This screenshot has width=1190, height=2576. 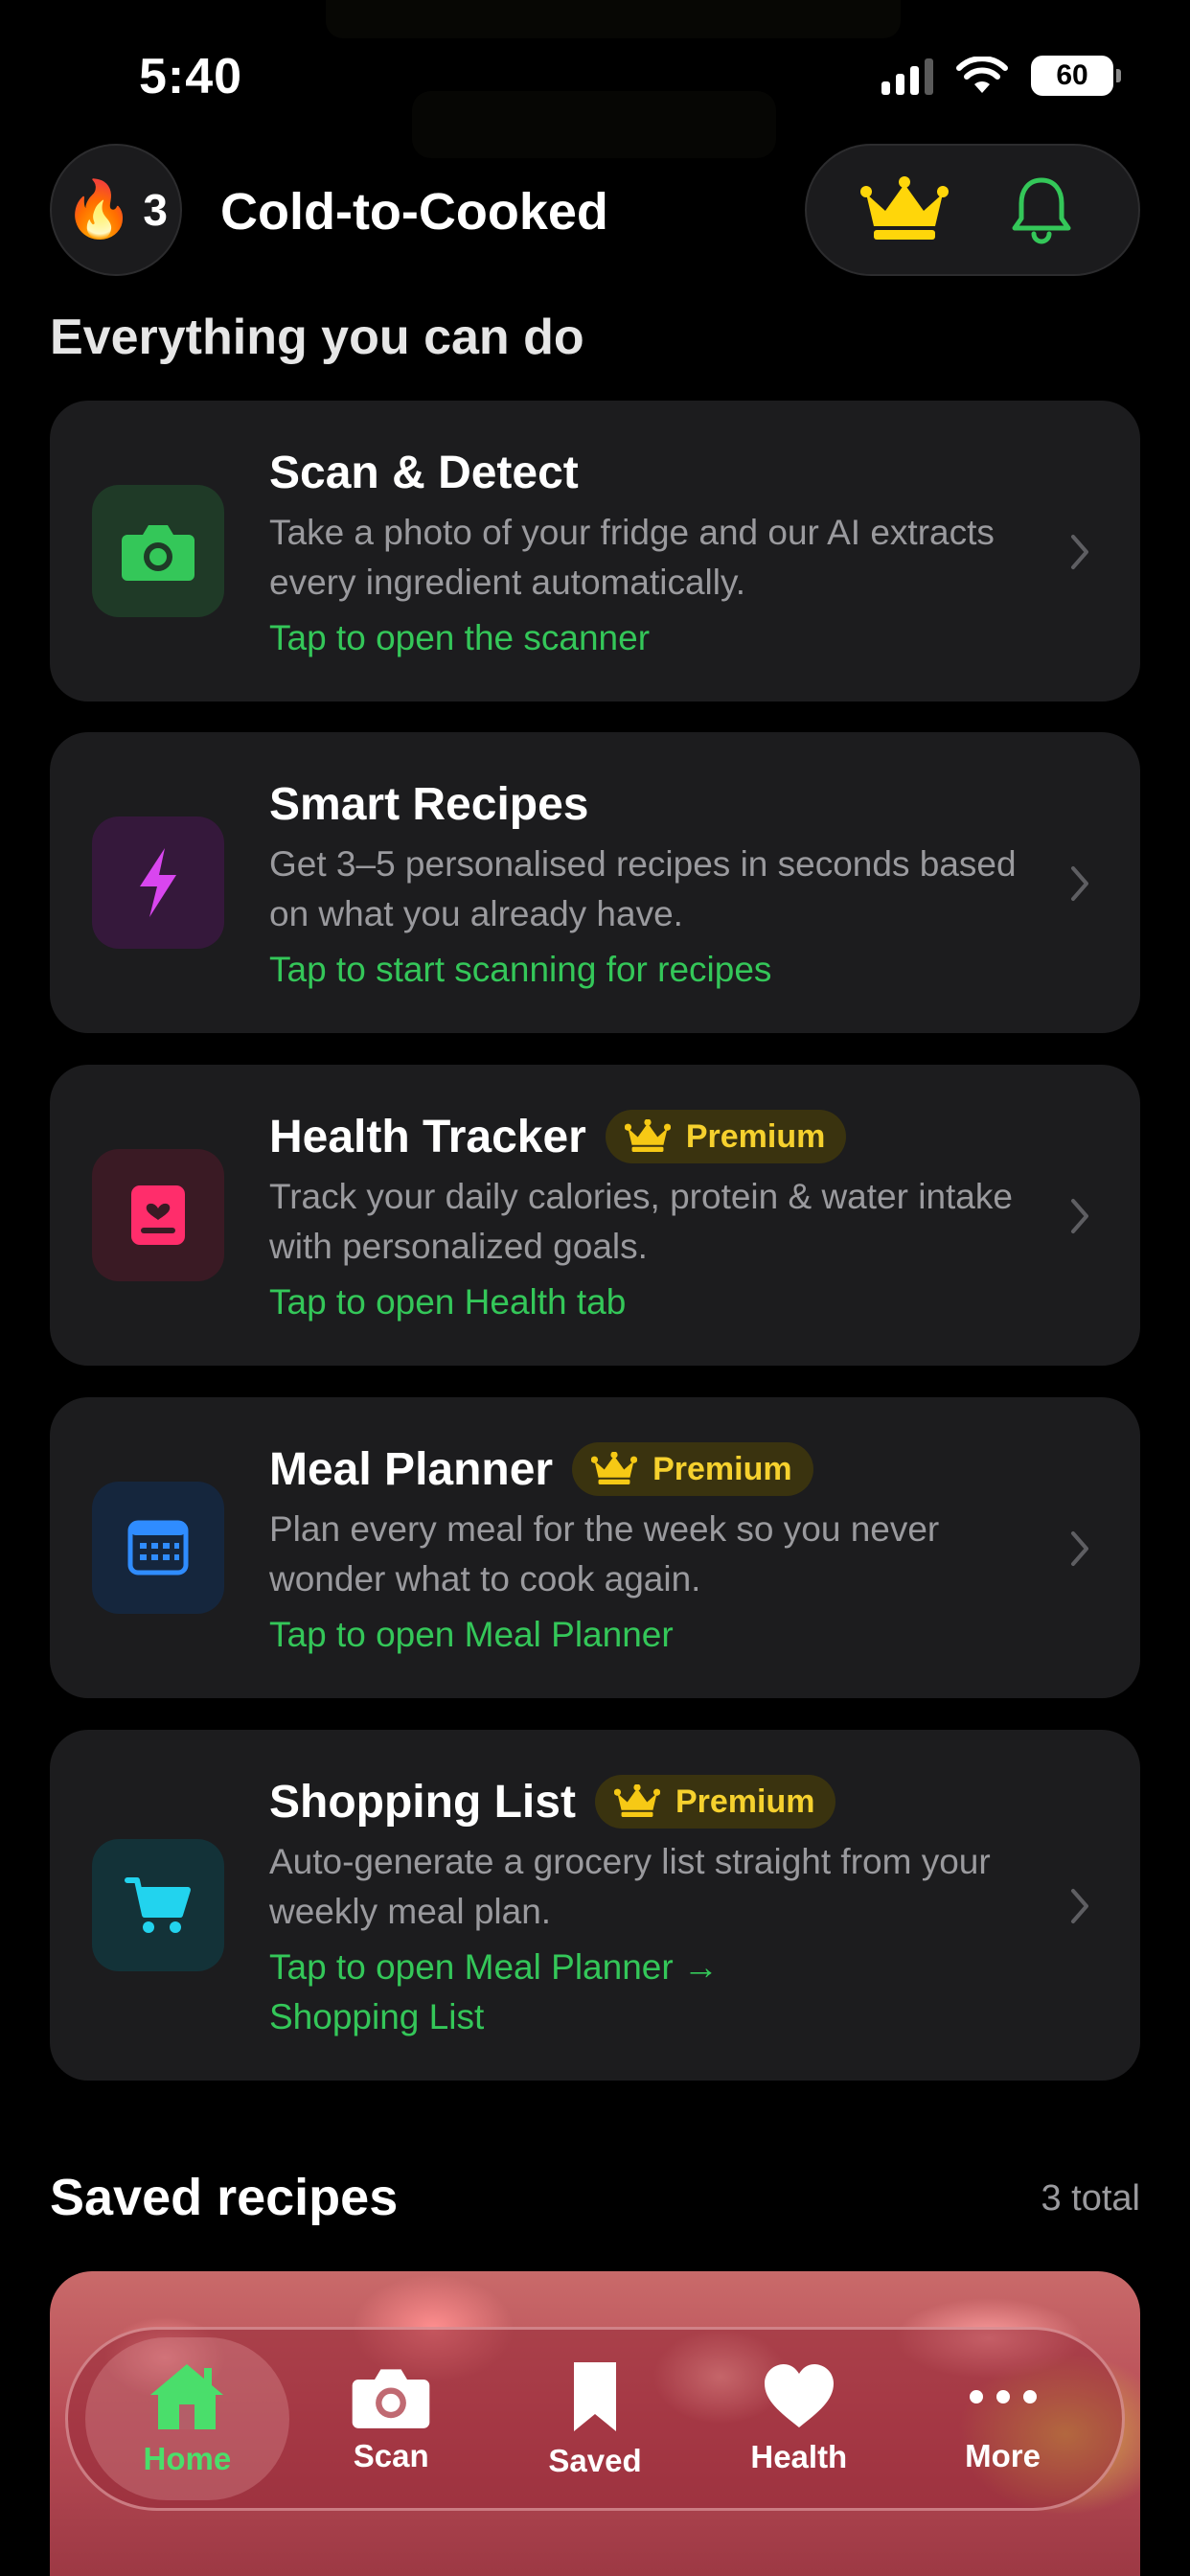 I want to click on premium-button, so click(x=905, y=210).